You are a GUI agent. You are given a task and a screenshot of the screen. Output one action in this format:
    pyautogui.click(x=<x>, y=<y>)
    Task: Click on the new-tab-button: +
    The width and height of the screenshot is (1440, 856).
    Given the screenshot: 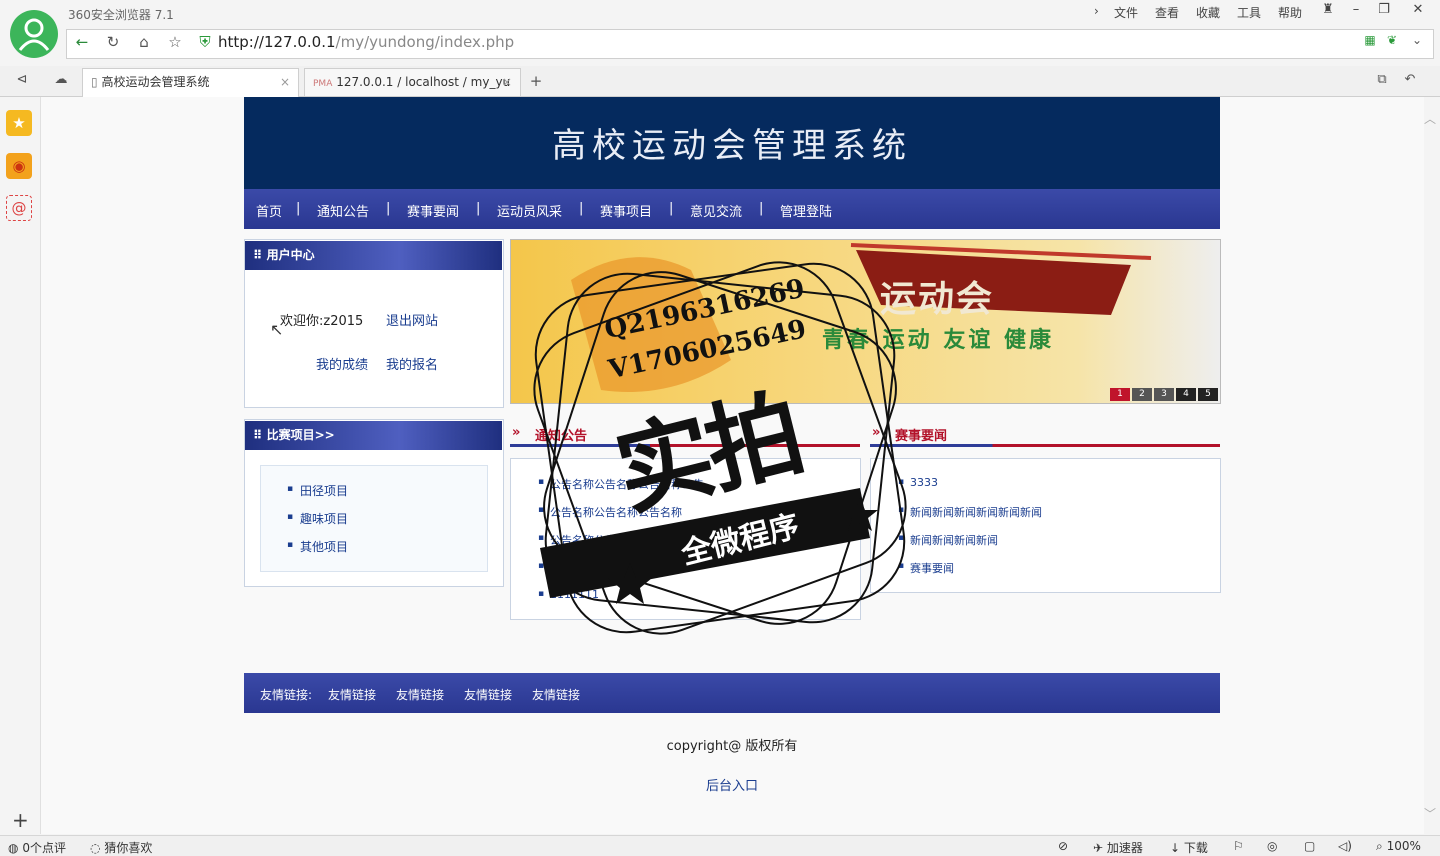 What is the action you would take?
    pyautogui.click(x=536, y=82)
    